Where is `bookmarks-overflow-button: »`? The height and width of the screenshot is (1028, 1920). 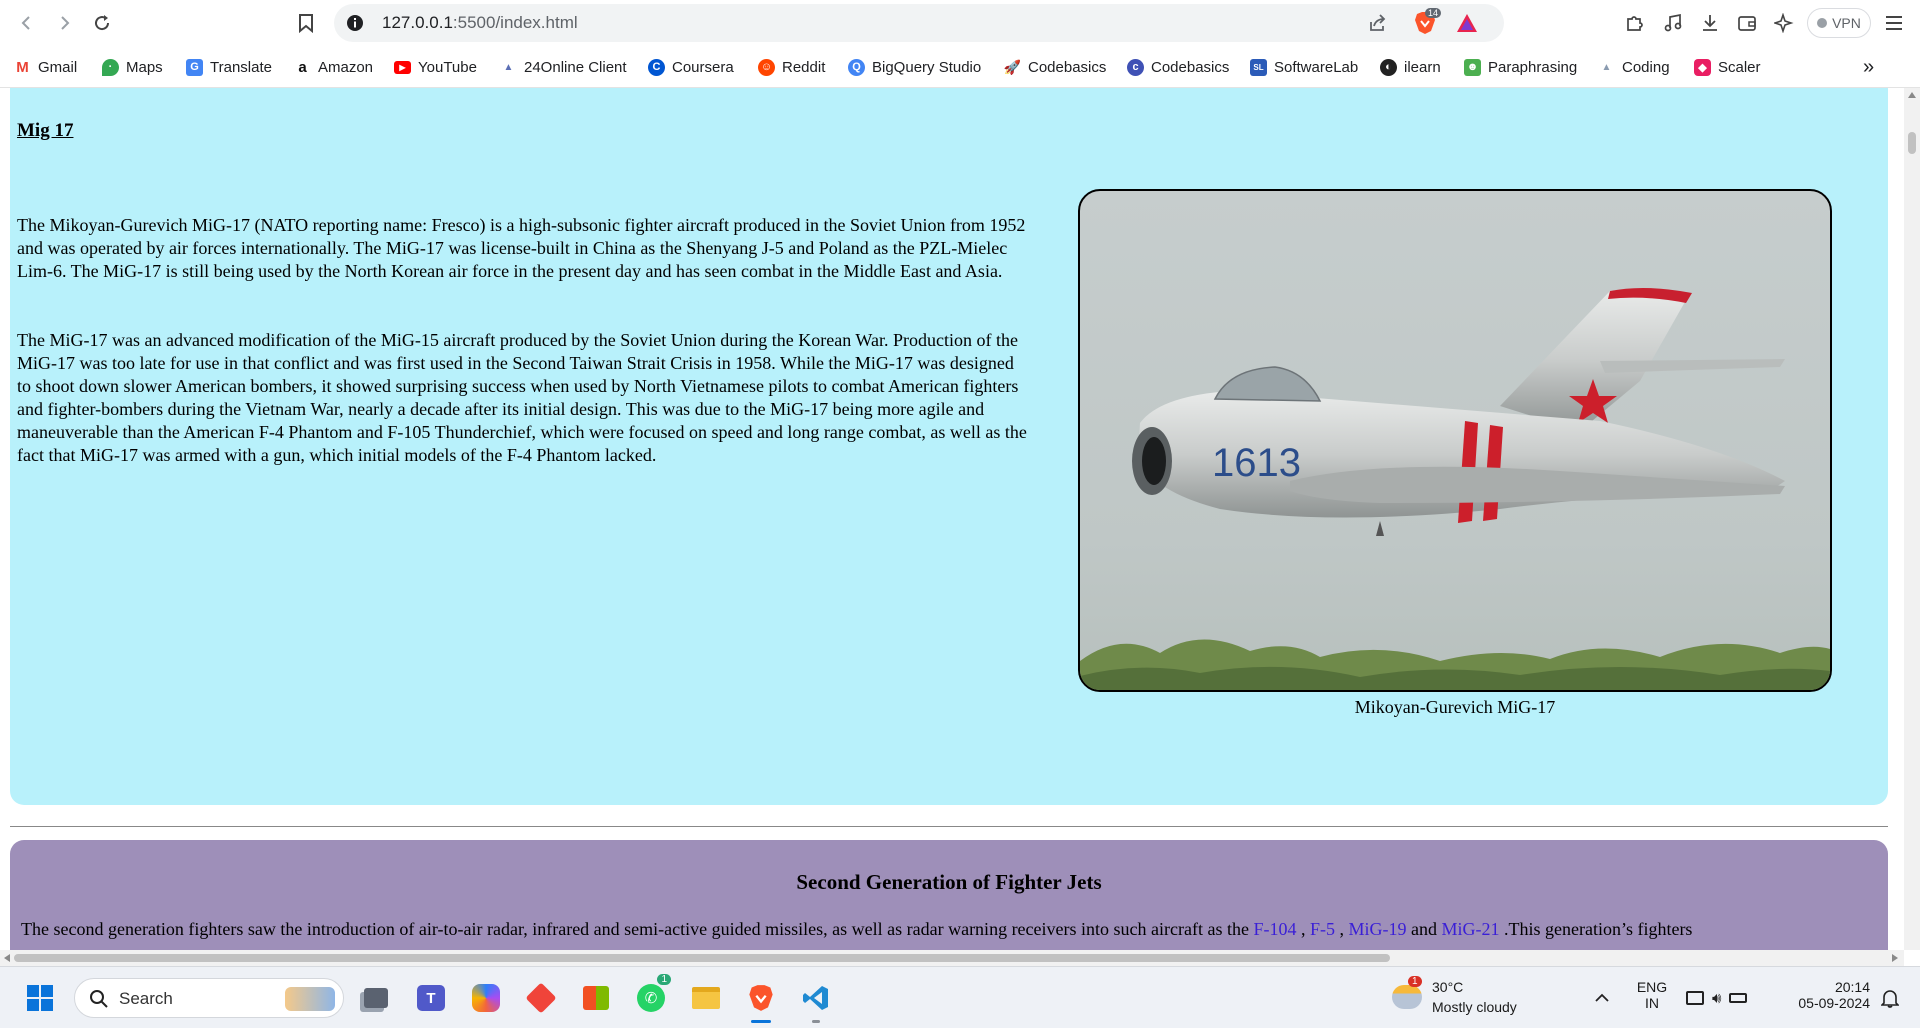 bookmarks-overflow-button: » is located at coordinates (1868, 67).